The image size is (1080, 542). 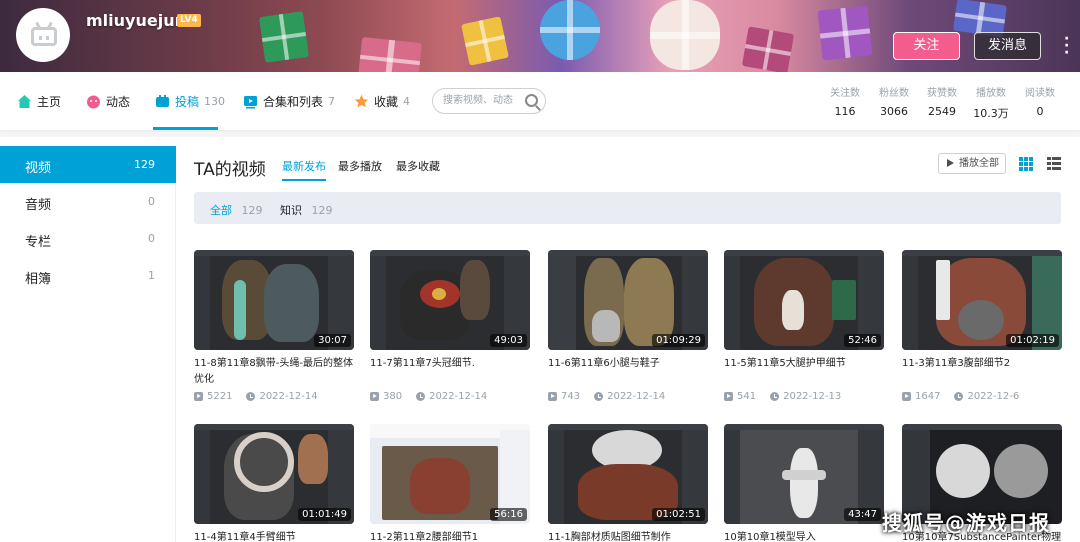 I want to click on tab-upload: 投稿 130, so click(x=190, y=101).